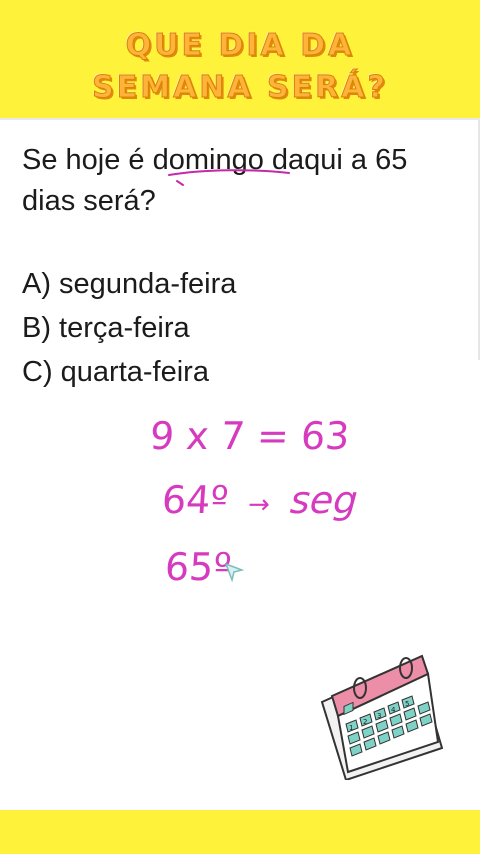  What do you see at coordinates (240, 119) in the screenshot?
I see `divider` at bounding box center [240, 119].